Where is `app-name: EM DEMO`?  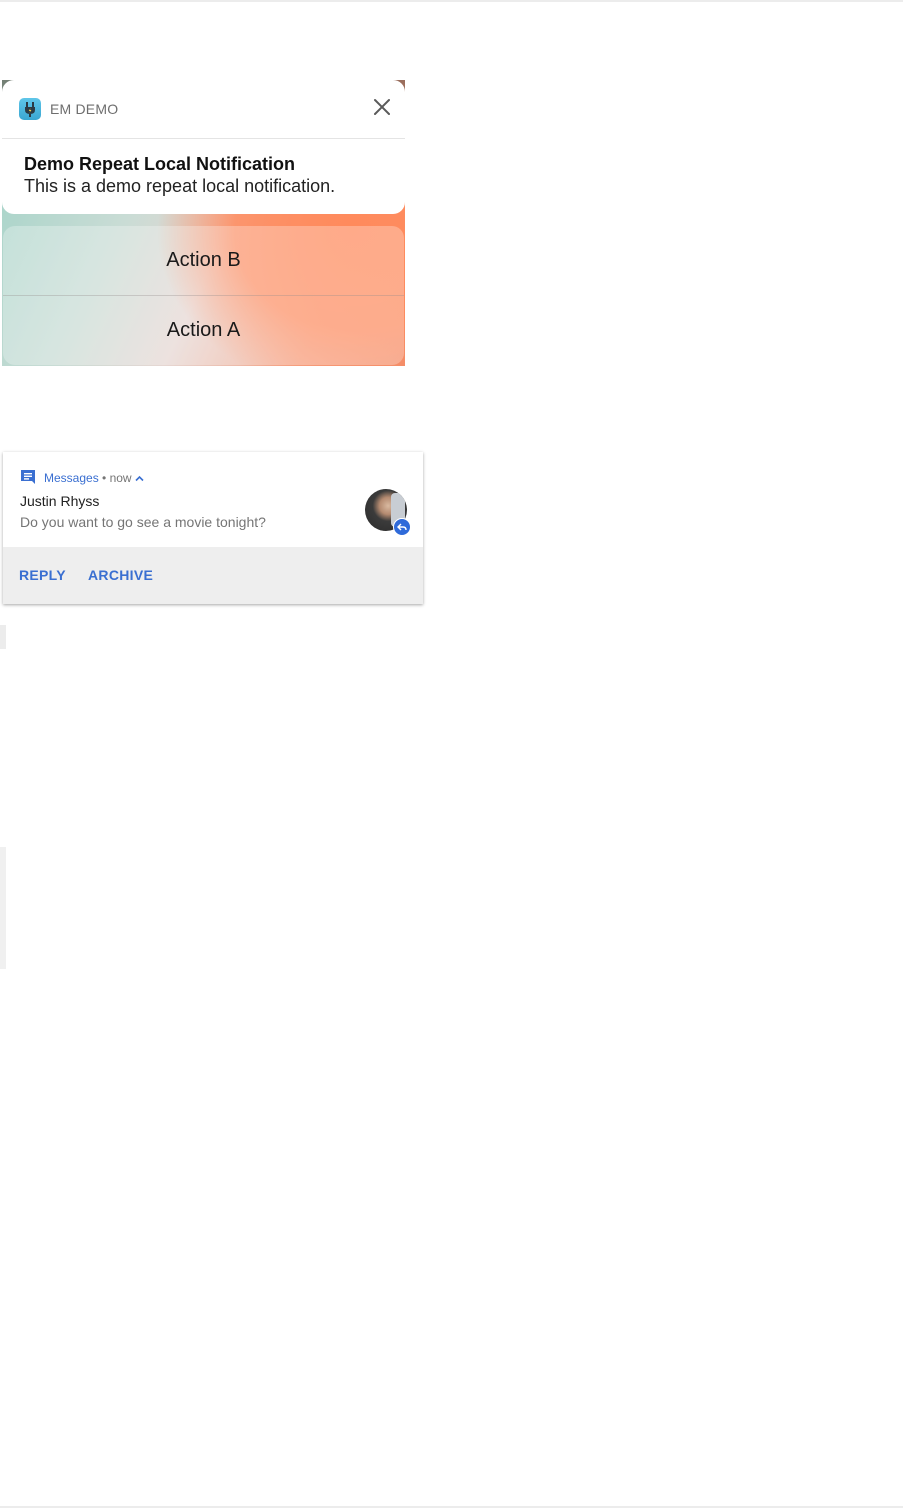 app-name: EM DEMO is located at coordinates (84, 109).